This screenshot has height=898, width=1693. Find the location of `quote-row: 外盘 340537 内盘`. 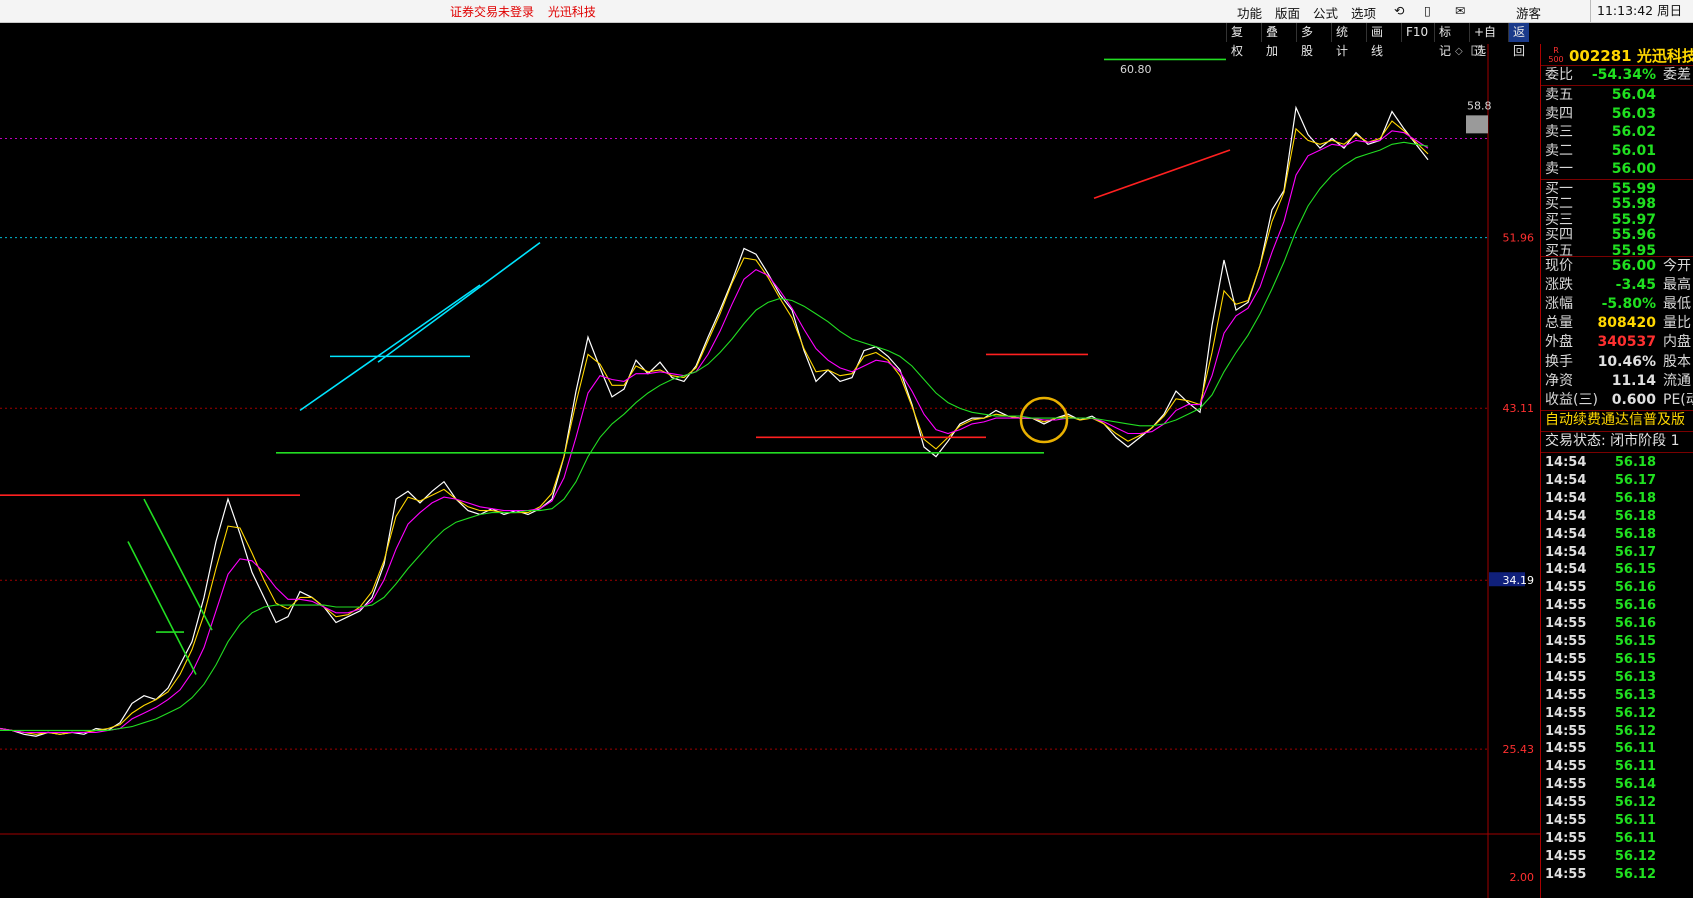

quote-row: 外盘 340537 内盘 is located at coordinates (1619, 342).